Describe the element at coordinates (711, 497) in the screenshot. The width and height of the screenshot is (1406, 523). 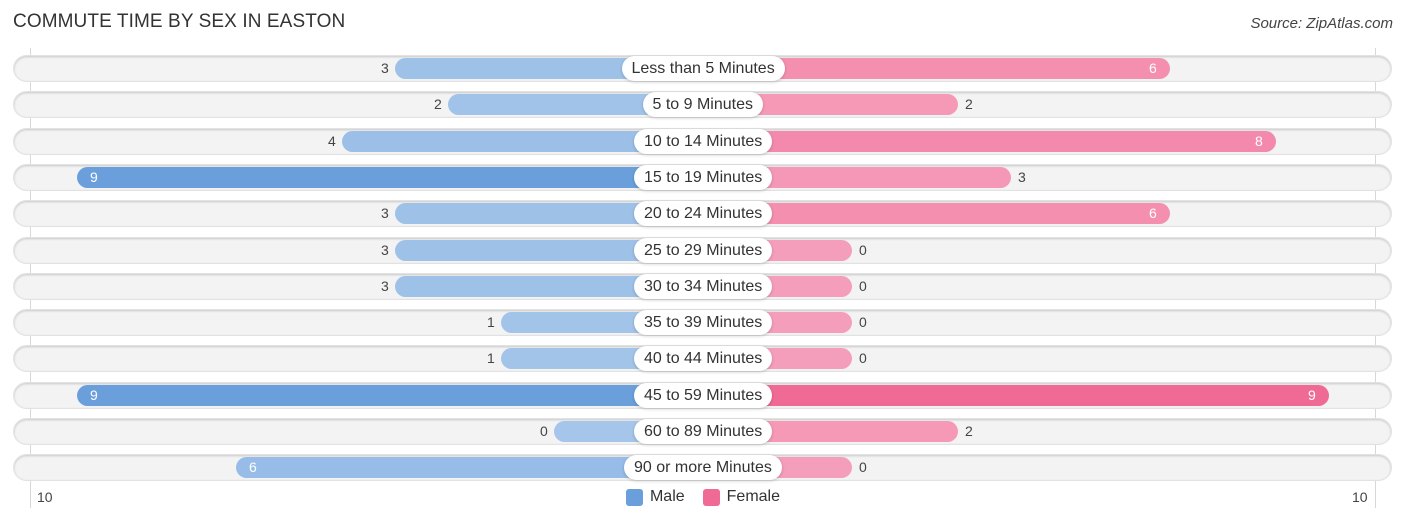
I see `legend-swatch-female` at that location.